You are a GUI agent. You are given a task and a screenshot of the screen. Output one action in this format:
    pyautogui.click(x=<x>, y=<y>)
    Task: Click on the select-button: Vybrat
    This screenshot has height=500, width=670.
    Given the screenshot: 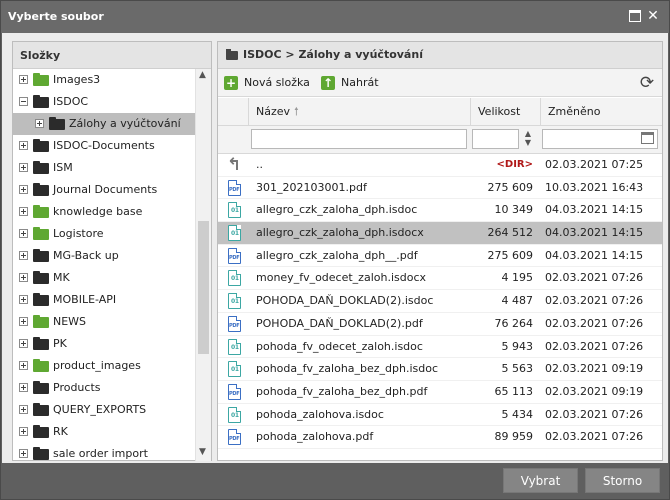 What is the action you would take?
    pyautogui.click(x=540, y=480)
    